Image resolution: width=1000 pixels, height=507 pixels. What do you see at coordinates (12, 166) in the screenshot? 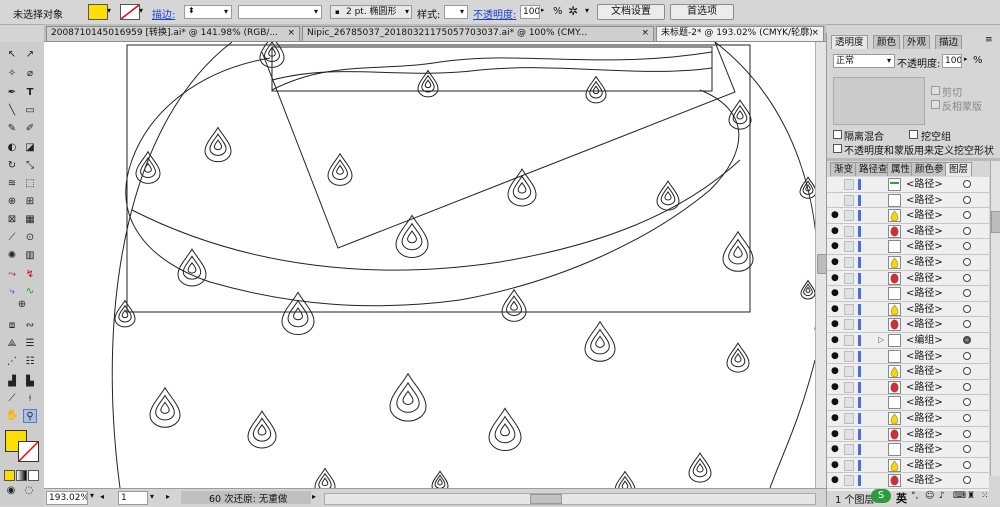
I see `rotate-tool-icon: ↻` at bounding box center [12, 166].